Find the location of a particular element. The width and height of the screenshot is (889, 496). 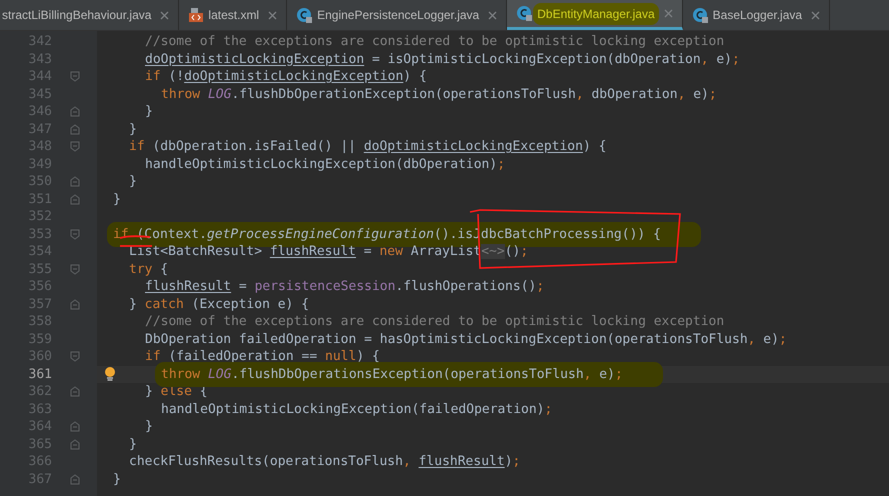

code-text: DbOperation failedOperation = hasOptimisticLockingException(operationsToFlush, e); is located at coordinates (466, 339).